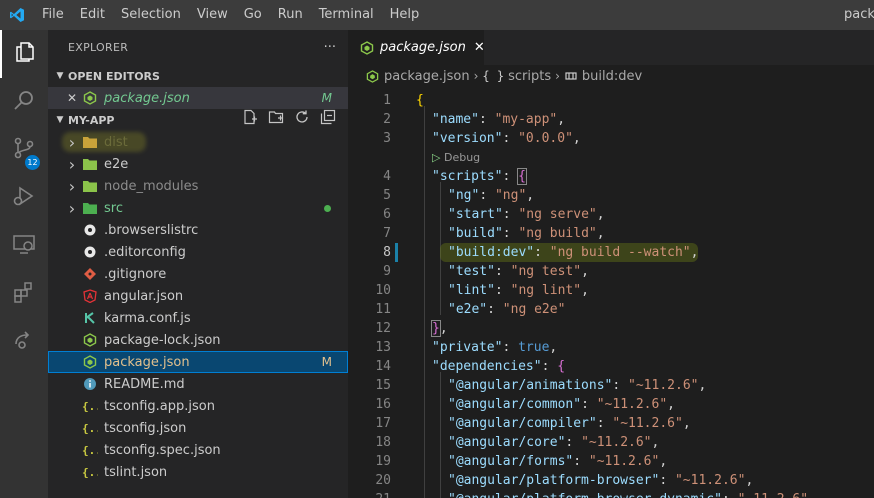 The width and height of the screenshot is (874, 498). I want to click on code-text: "@angular/compiler": "~11.2.6",, so click(569, 423).